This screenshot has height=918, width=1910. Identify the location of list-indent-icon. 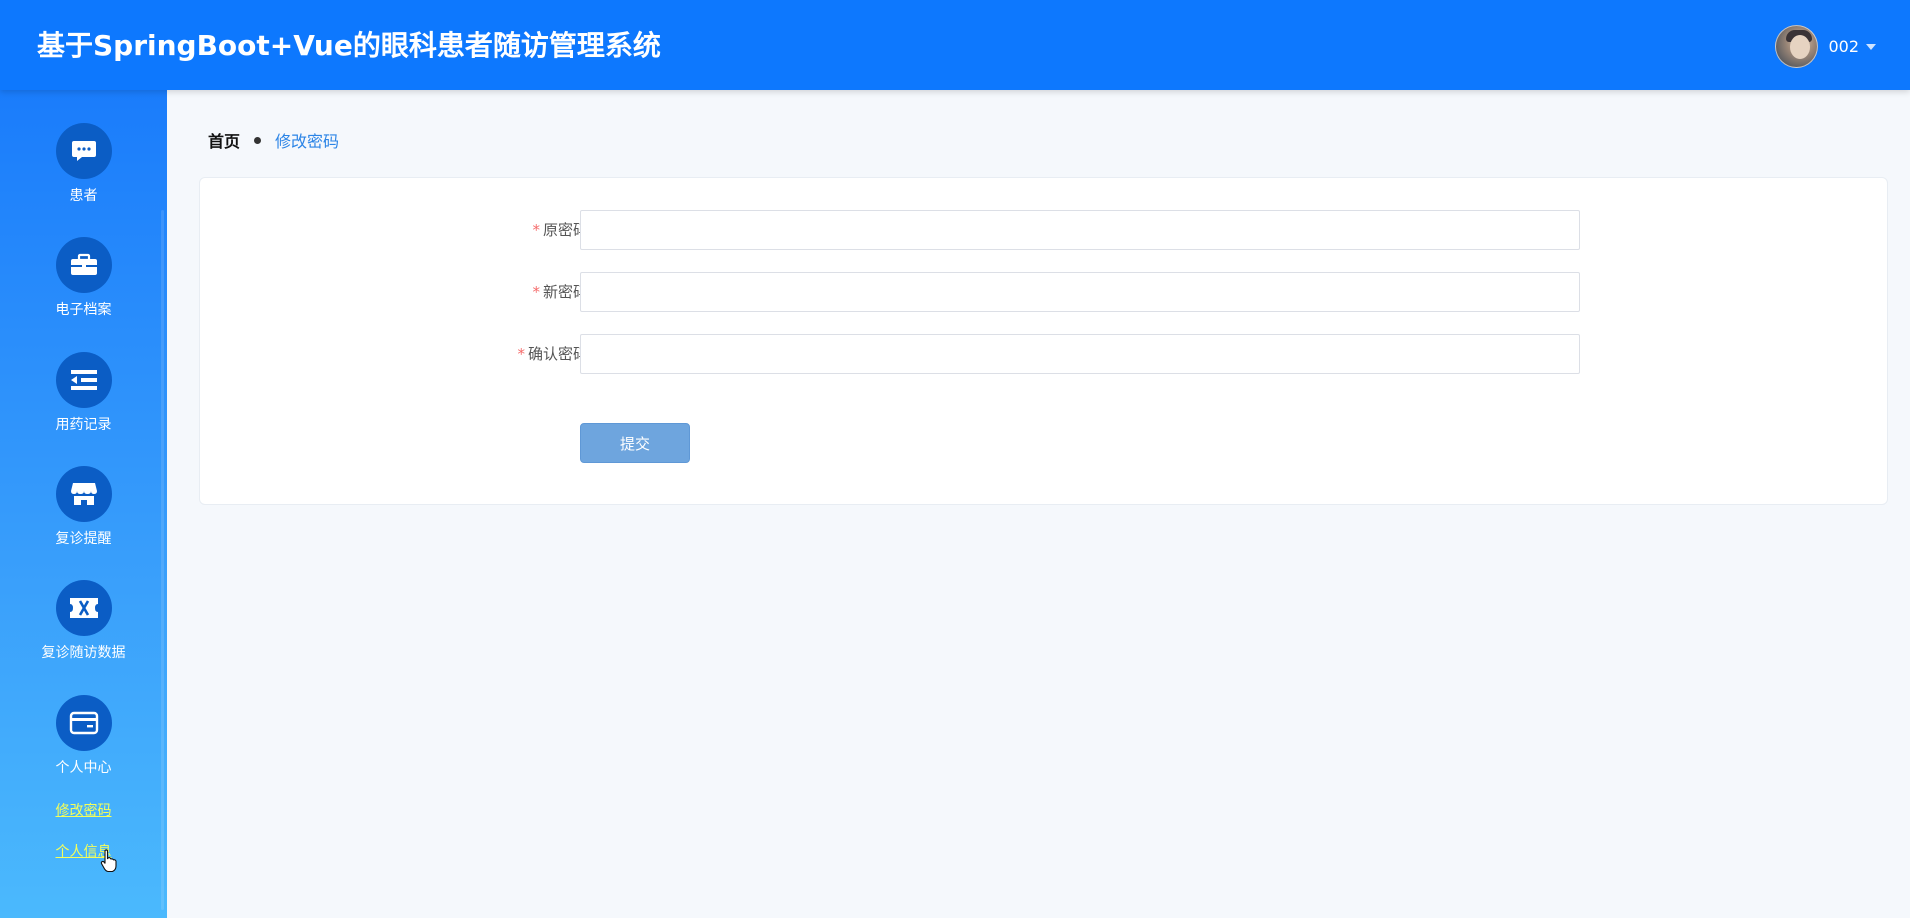
(83, 380).